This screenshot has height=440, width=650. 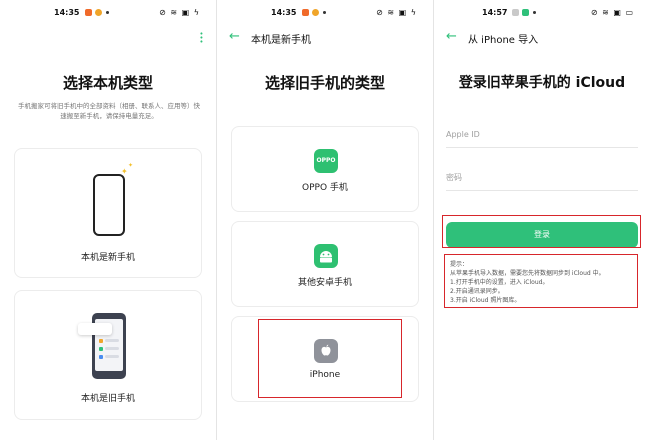 What do you see at coordinates (612, 12) in the screenshot?
I see `status-icons: ⊘ ≋ ▣ ▭` at bounding box center [612, 12].